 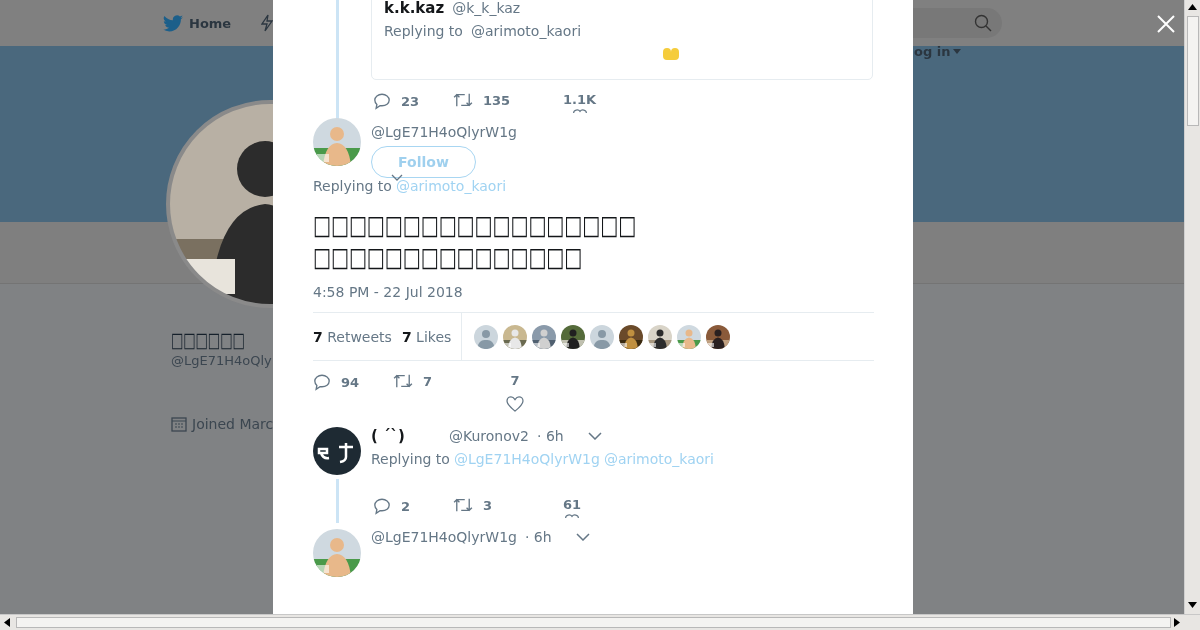 I want to click on profile-name: □□□□□□, so click(x=208, y=341).